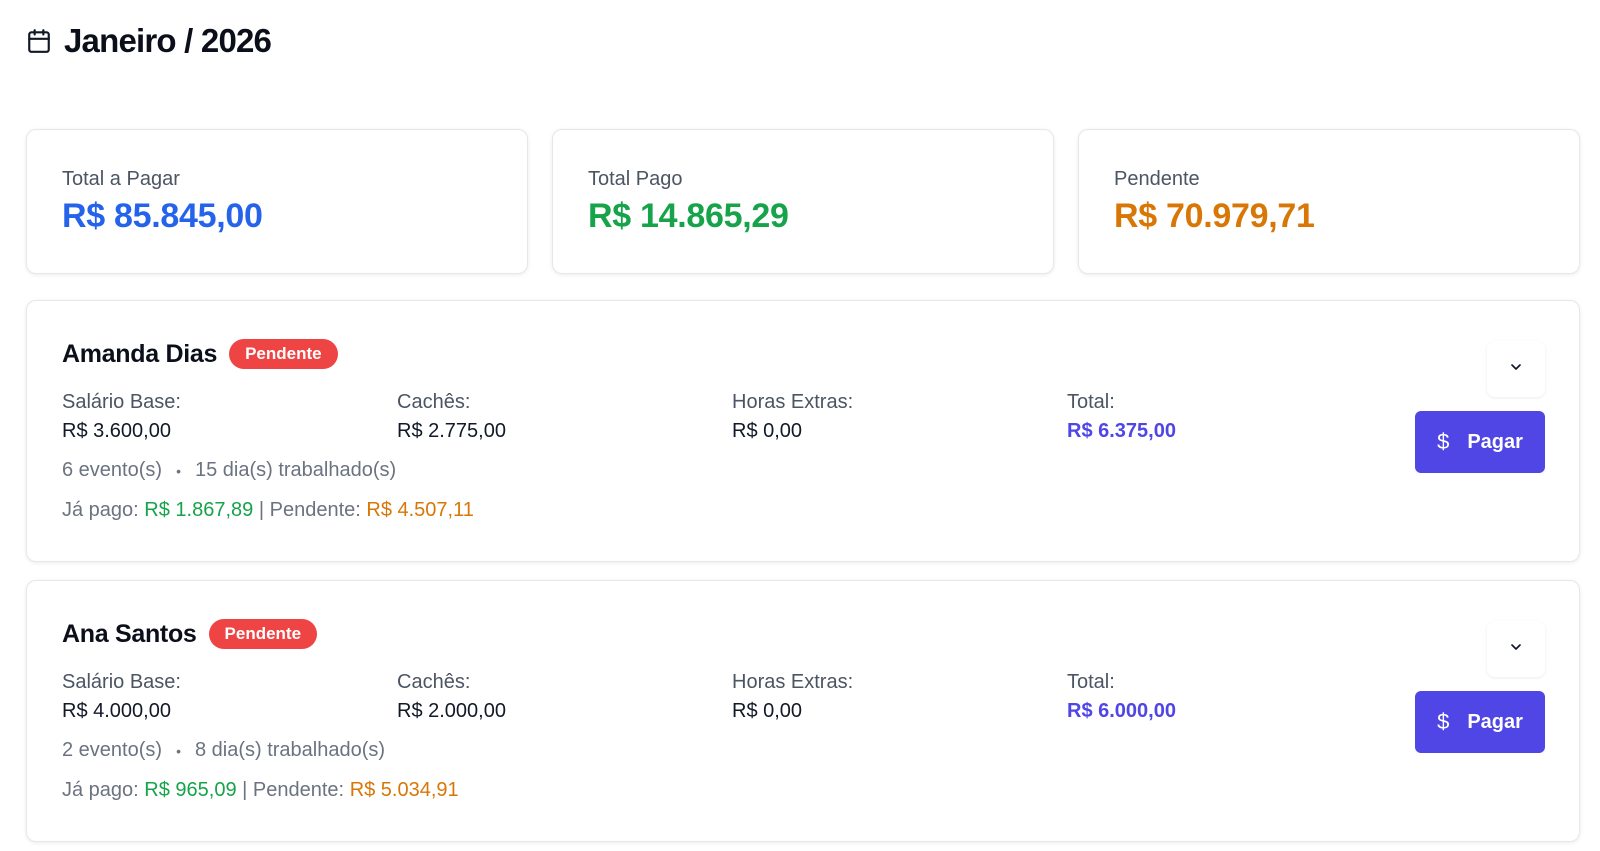 This screenshot has height=851, width=1600. Describe the element at coordinates (451, 431) in the screenshot. I see `caches-value: R$ 2.775,00` at that location.